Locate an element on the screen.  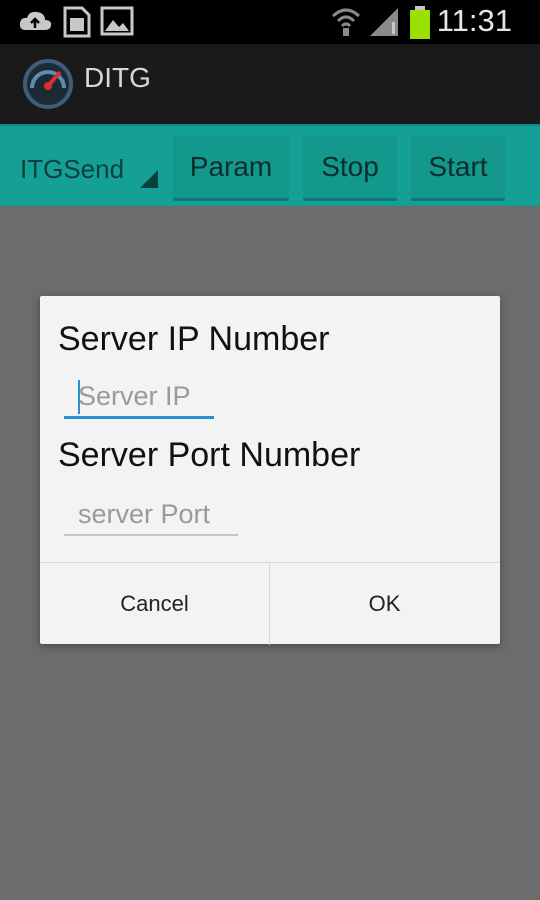
battery-icon is located at coordinates (420, 22).